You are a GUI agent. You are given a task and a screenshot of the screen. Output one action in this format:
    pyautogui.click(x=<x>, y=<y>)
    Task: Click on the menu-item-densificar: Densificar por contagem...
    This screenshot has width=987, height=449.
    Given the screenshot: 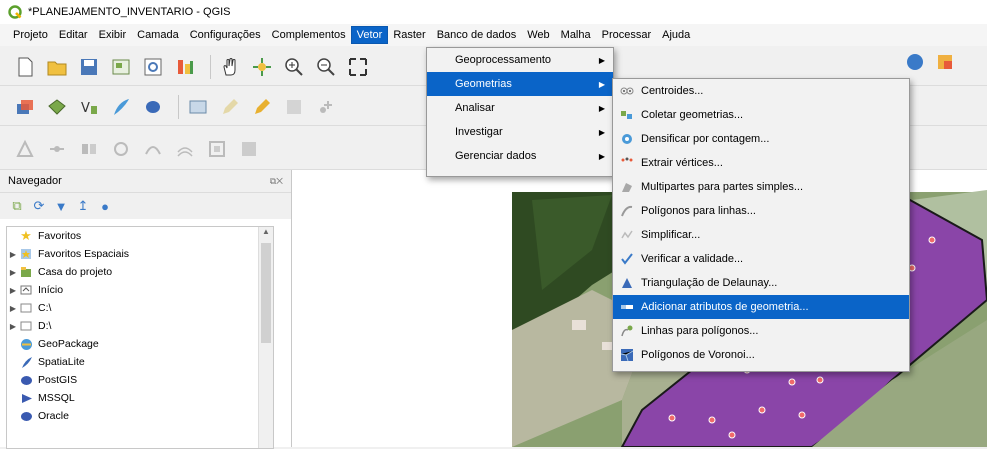 What is the action you would take?
    pyautogui.click(x=761, y=139)
    